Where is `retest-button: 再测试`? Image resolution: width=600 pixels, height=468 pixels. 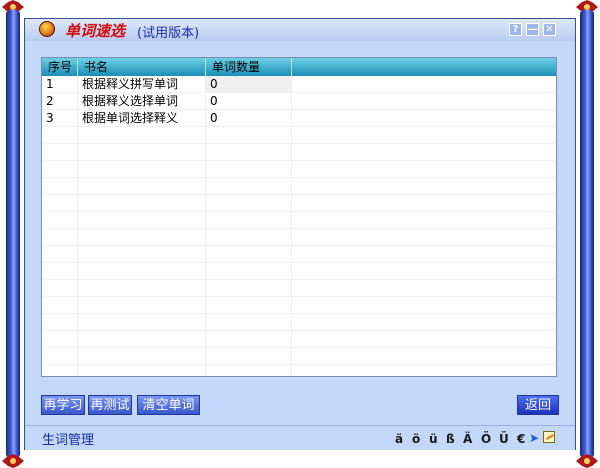
retest-button: 再测试 is located at coordinates (110, 405).